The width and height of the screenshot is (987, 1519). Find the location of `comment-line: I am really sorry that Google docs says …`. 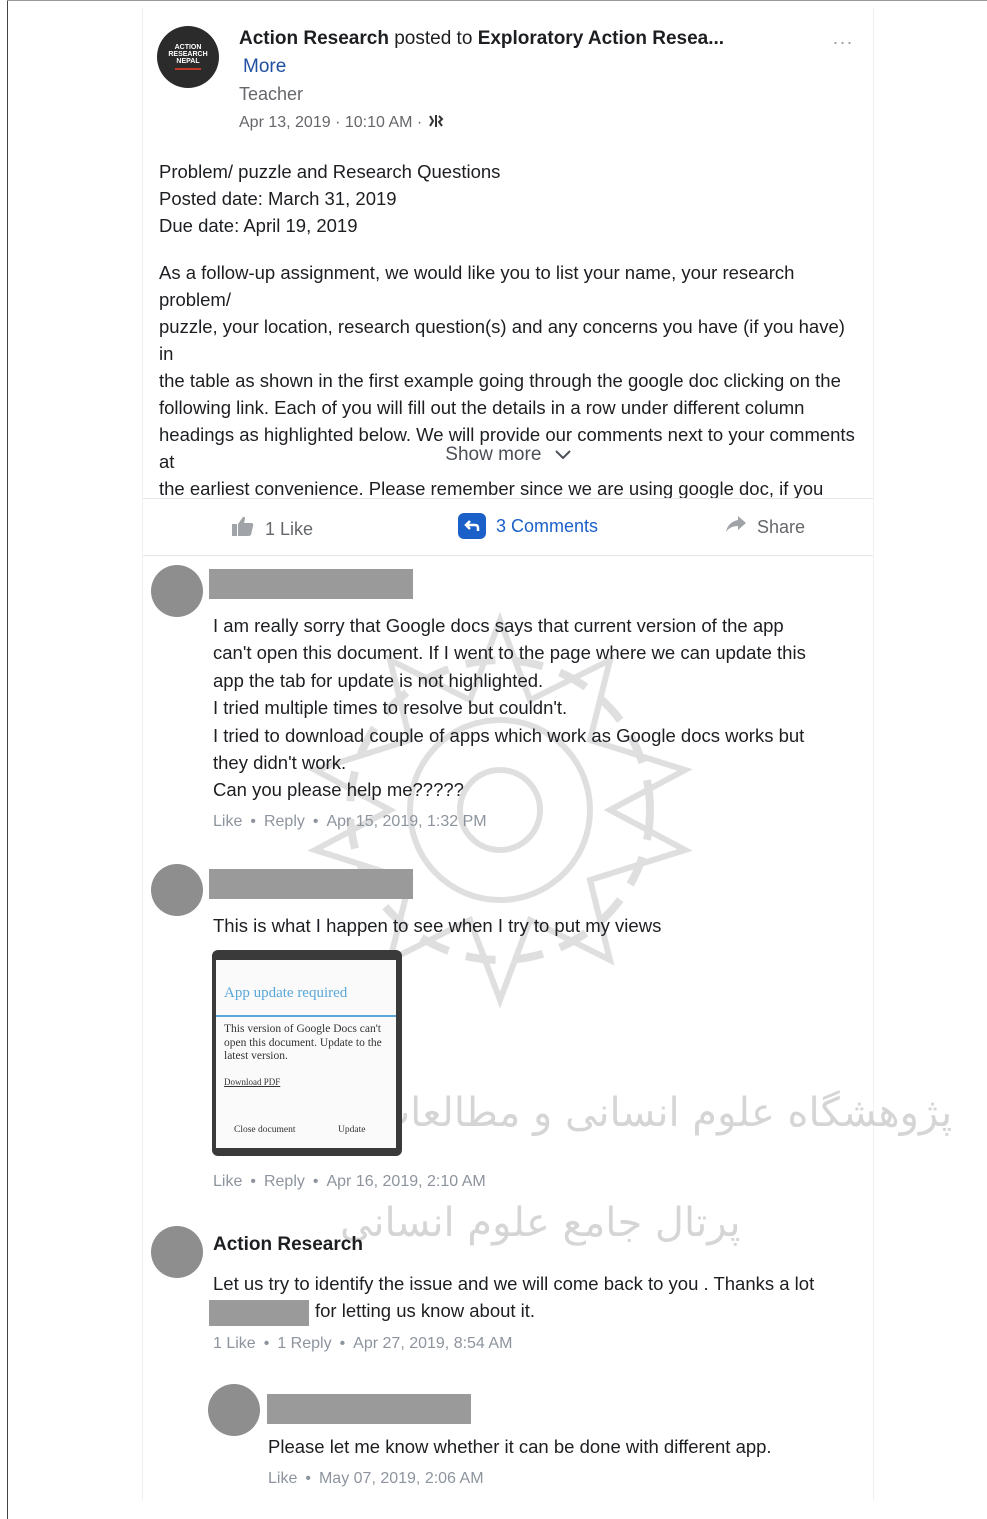

comment-line: I am really sorry that Google docs says … is located at coordinates (498, 625).